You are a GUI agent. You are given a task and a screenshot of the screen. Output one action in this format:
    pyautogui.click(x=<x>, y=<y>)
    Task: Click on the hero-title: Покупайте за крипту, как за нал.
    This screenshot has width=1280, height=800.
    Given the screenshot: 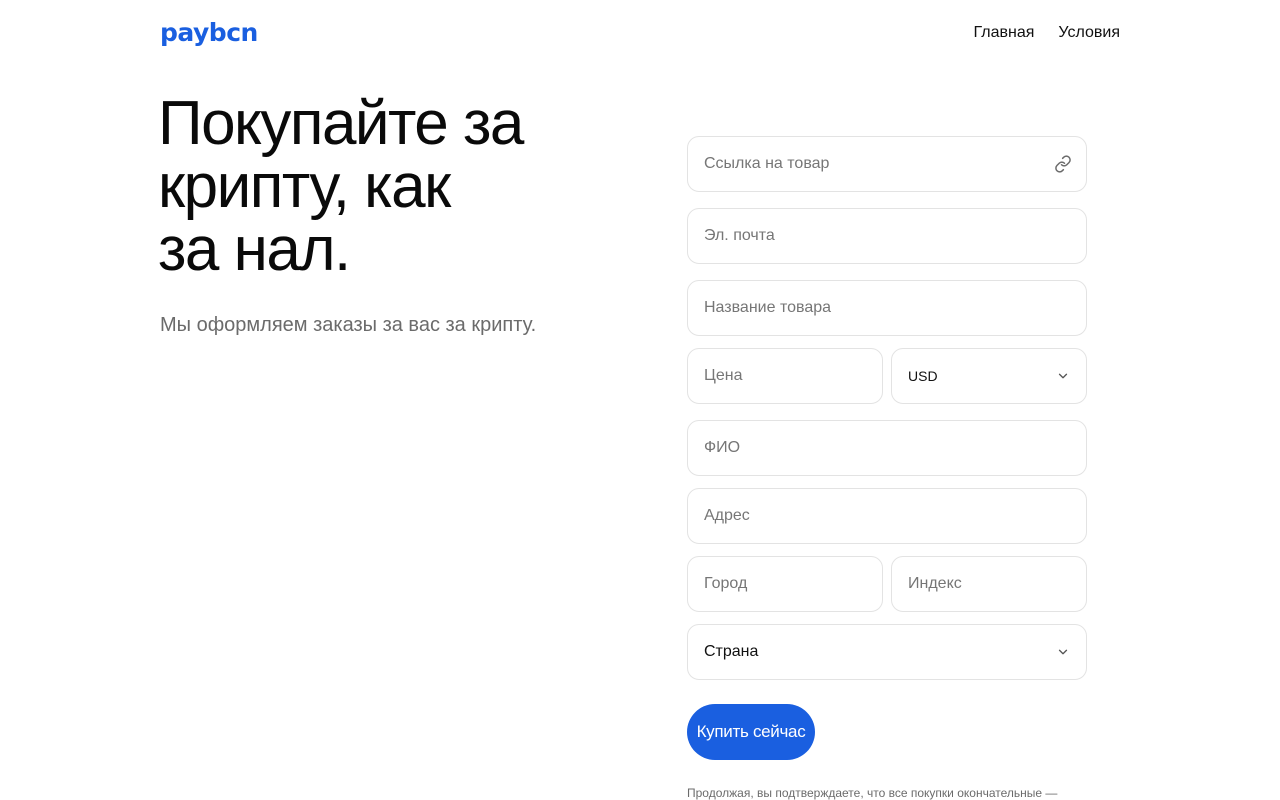 What is the action you would take?
    pyautogui.click(x=393, y=186)
    